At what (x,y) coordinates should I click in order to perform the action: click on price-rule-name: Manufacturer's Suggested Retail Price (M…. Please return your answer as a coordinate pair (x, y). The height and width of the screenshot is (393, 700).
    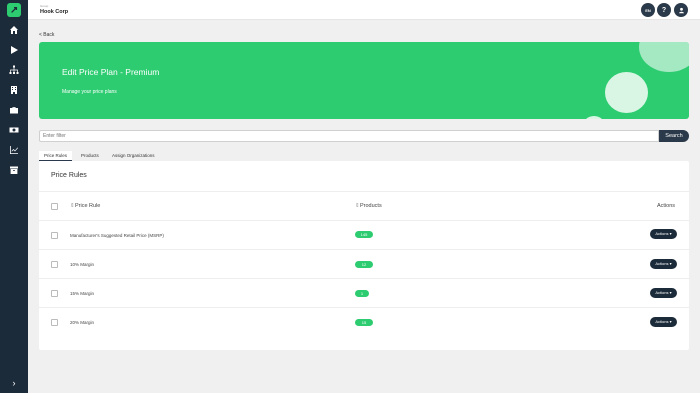
    Looking at the image, I should click on (117, 235).